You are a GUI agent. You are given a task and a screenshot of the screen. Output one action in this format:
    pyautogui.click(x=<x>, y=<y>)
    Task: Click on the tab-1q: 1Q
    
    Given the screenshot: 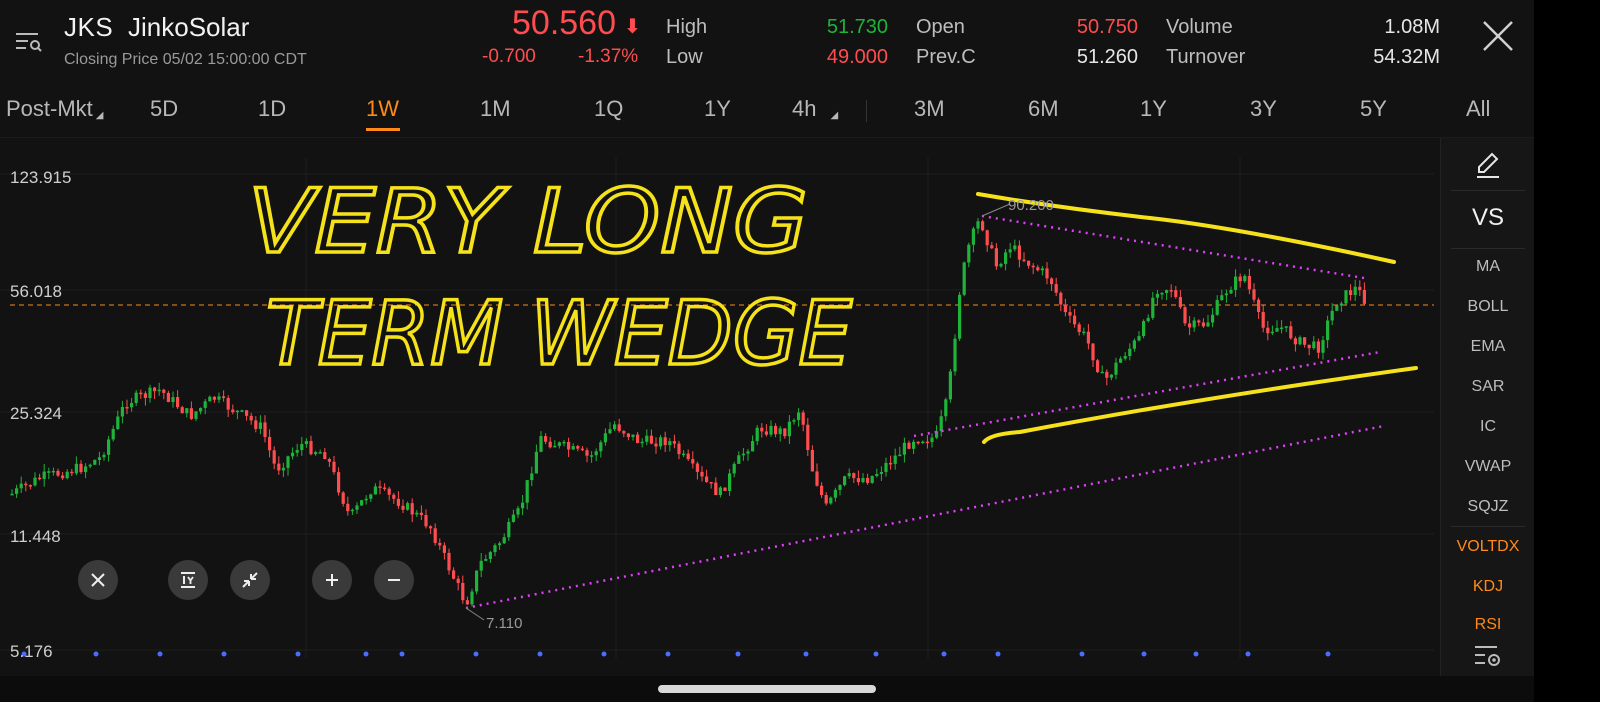 What is the action you would take?
    pyautogui.click(x=608, y=109)
    